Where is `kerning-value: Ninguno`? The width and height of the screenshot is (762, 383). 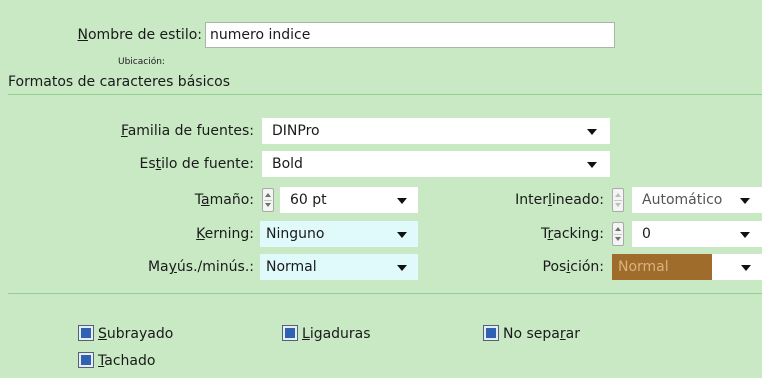
kerning-value: Ninguno is located at coordinates (295, 234).